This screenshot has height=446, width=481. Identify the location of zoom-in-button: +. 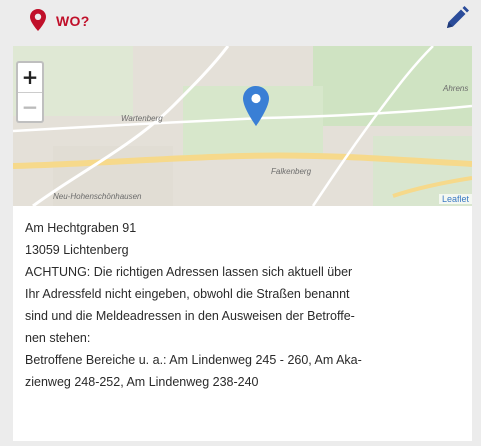
(30, 78).